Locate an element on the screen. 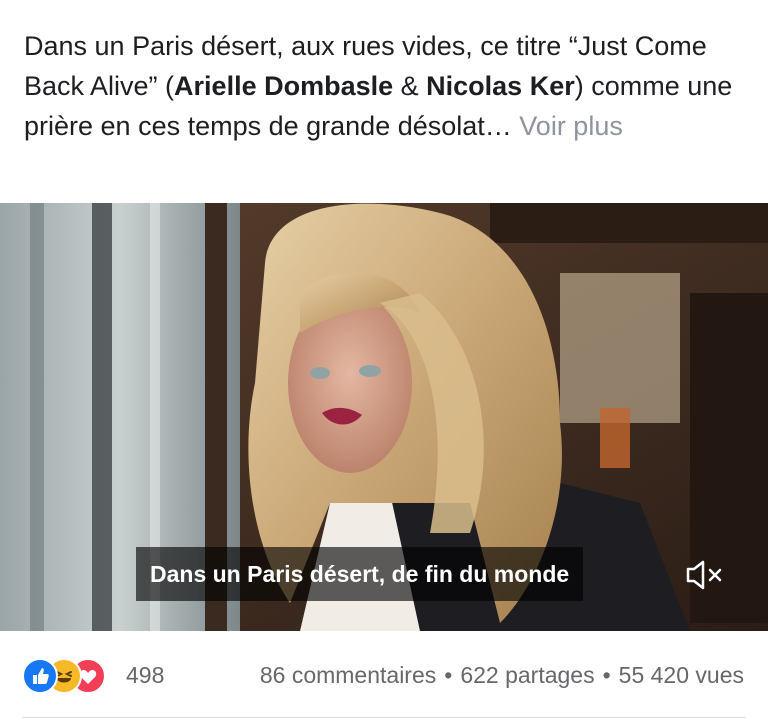 This screenshot has height=720, width=768. reaction-count: 498 is located at coordinates (145, 675).